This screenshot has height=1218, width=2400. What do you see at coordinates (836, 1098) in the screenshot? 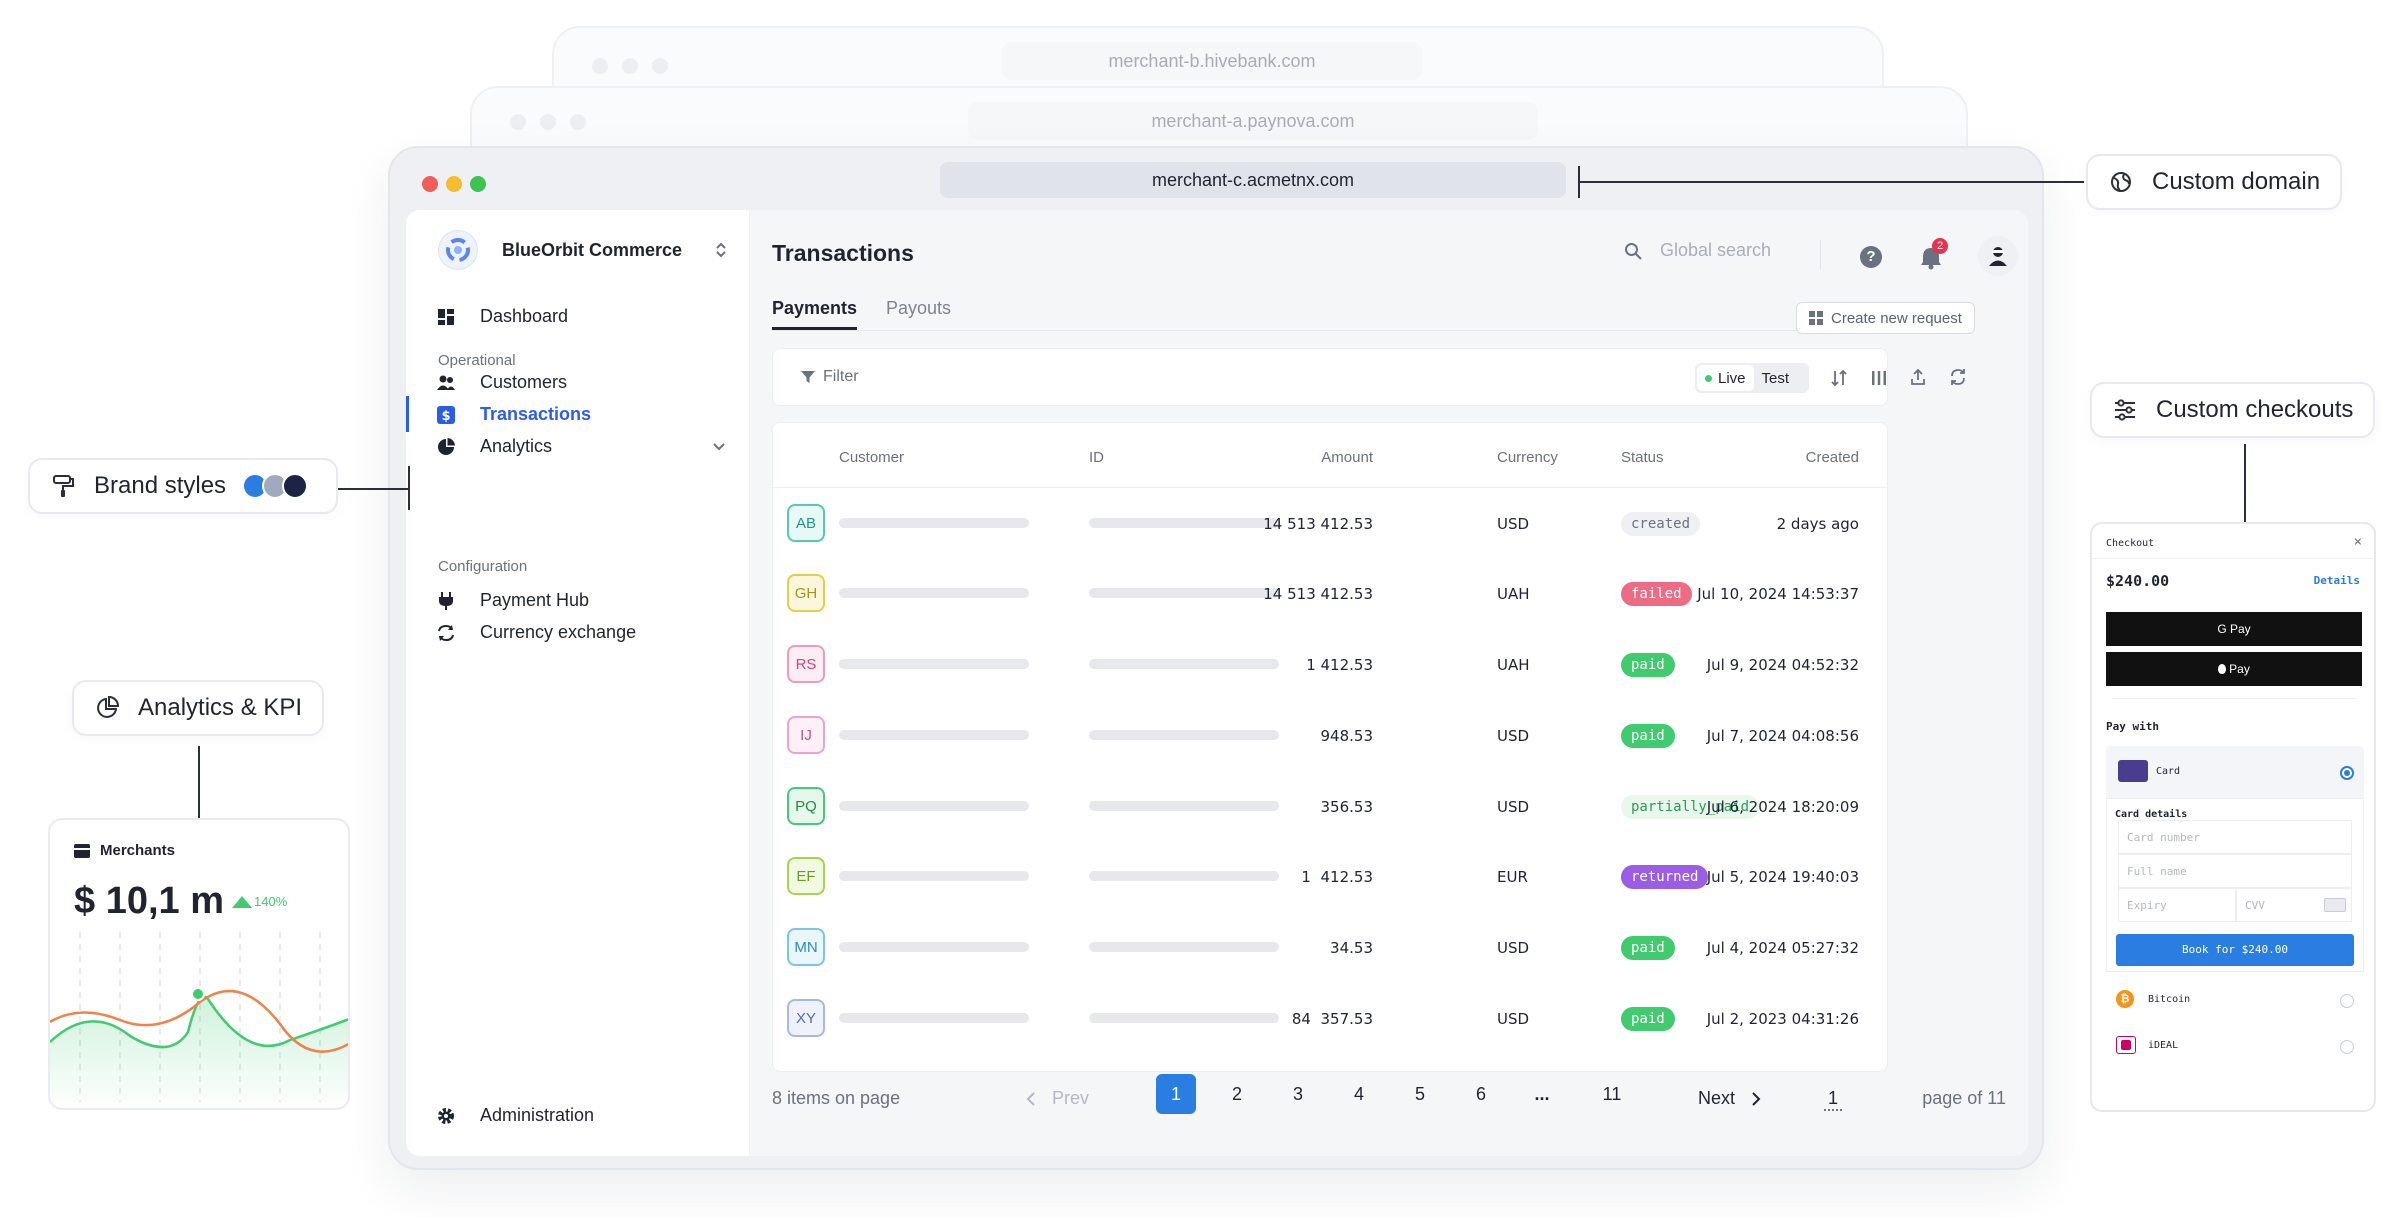
I see `items-on-page: 8 items on page` at bounding box center [836, 1098].